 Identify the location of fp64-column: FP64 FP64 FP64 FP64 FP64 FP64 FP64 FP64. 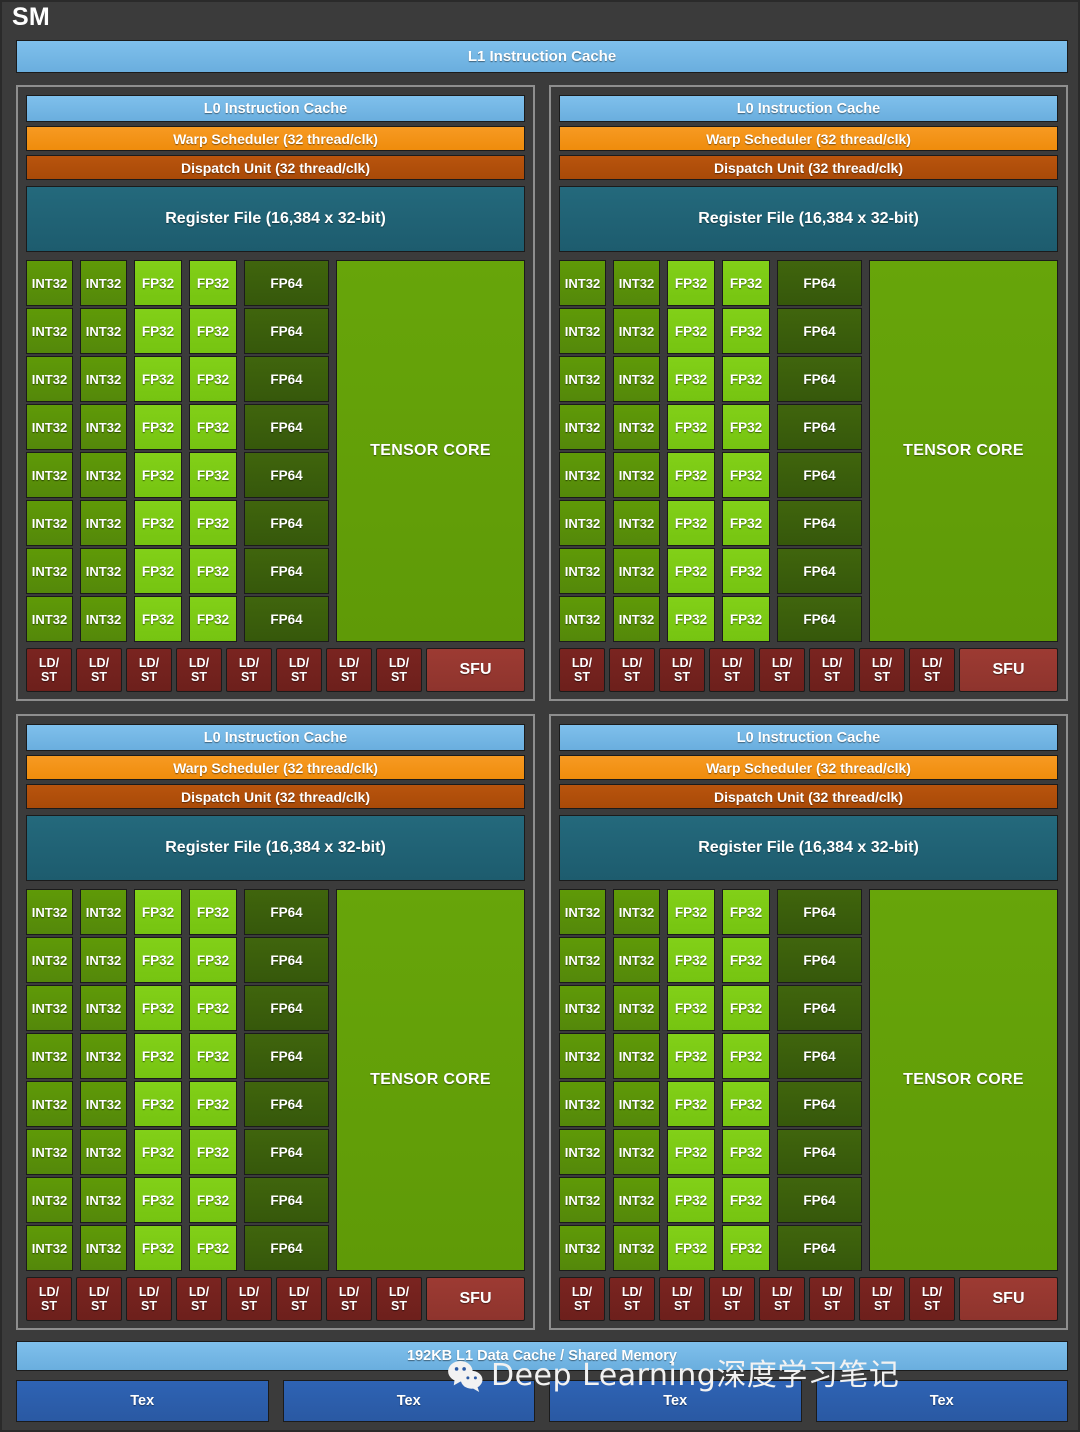
(819, 451).